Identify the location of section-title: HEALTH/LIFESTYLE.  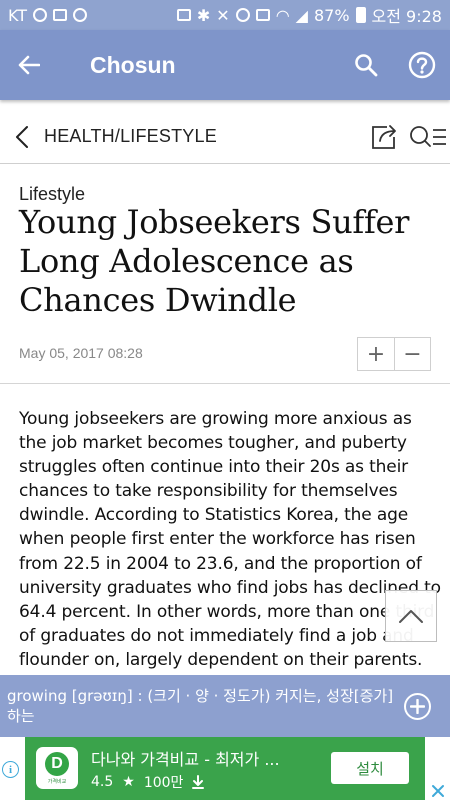
(130, 136).